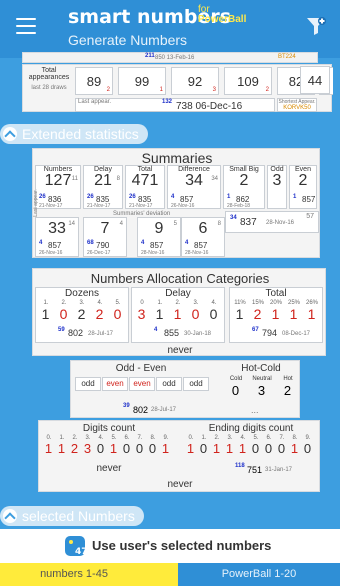 The width and height of the screenshot is (340, 586). What do you see at coordinates (157, 245) in the screenshot?
I see `deviation-sub: 857` at bounding box center [157, 245].